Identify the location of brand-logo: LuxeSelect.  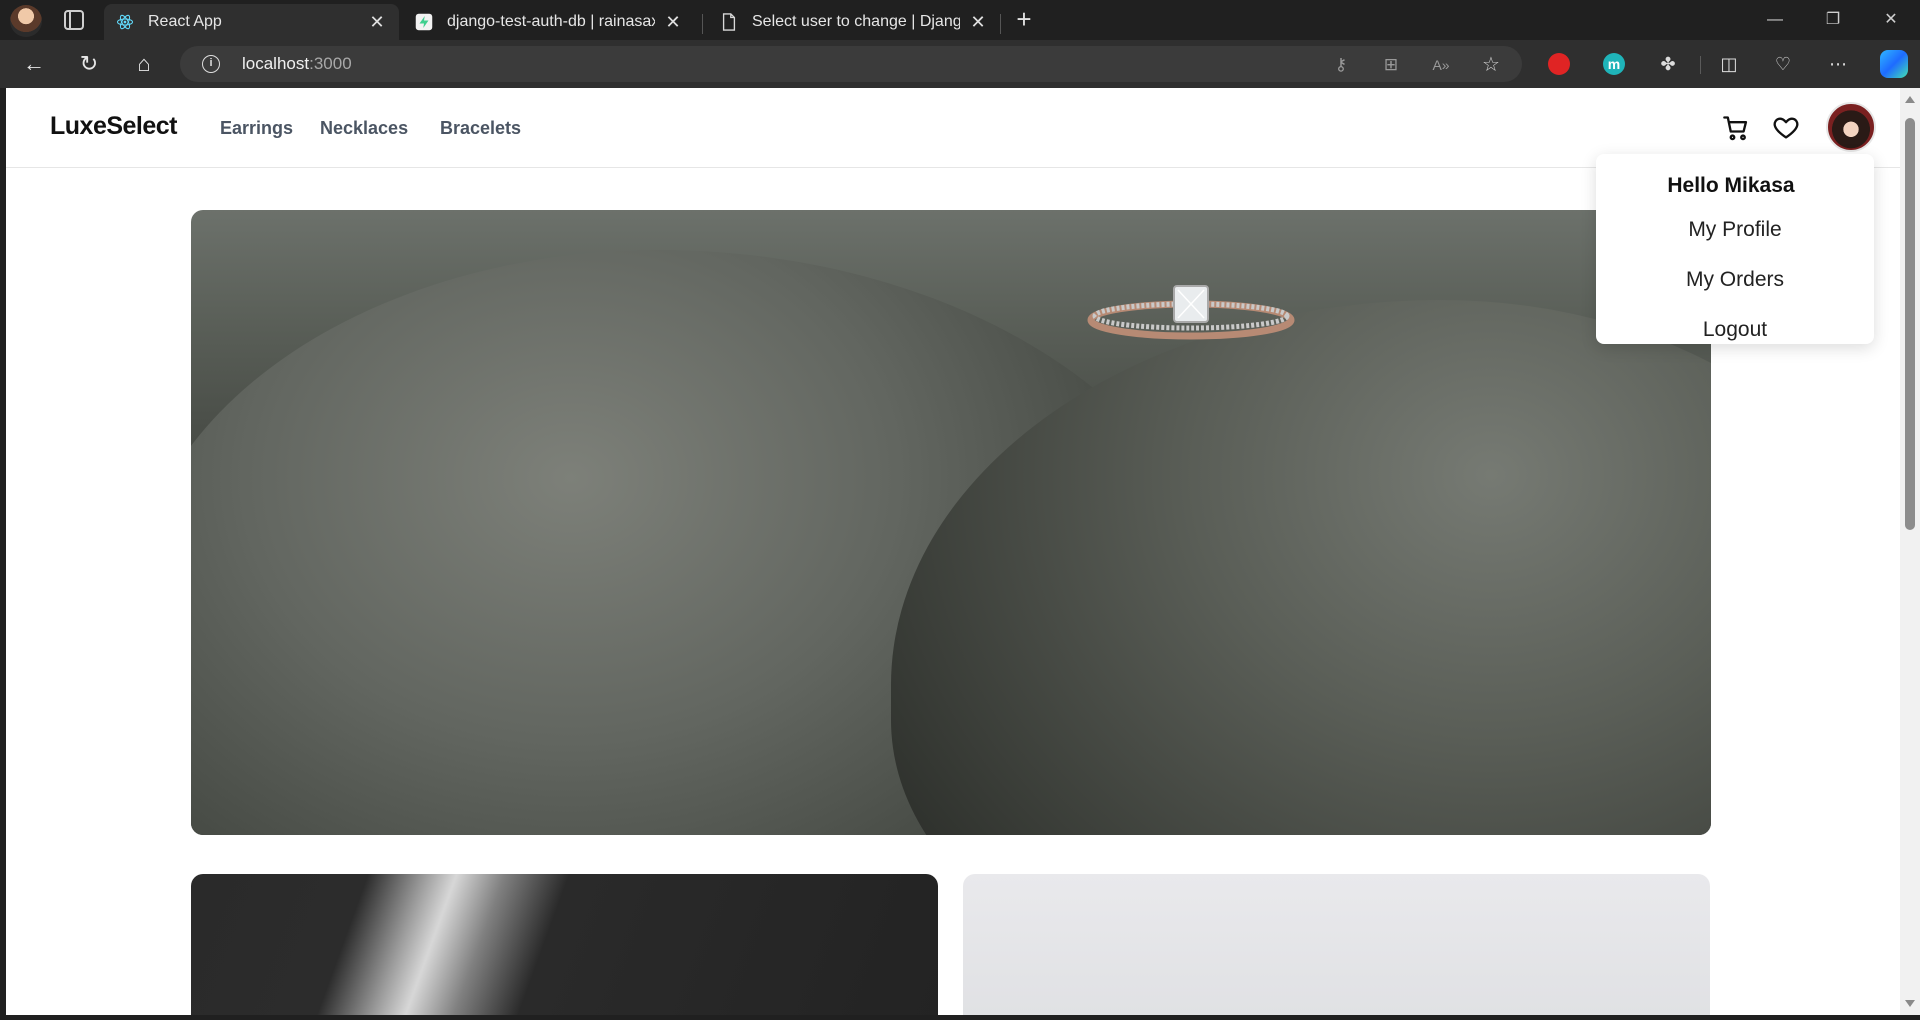
(114, 126).